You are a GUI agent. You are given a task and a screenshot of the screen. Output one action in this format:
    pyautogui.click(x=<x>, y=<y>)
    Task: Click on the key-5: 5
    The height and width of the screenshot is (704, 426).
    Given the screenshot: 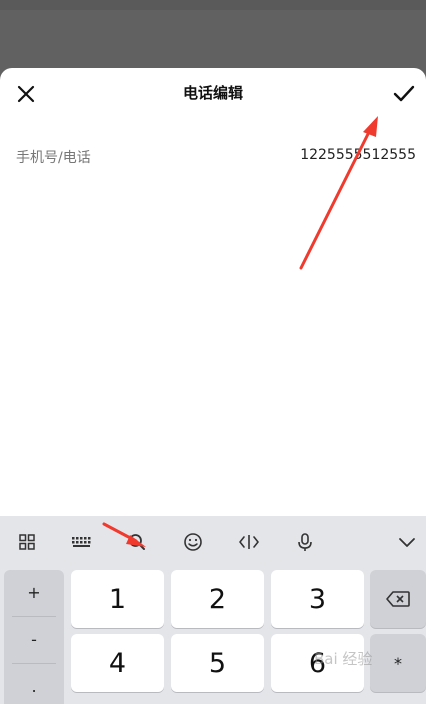 What is the action you would take?
    pyautogui.click(x=217, y=663)
    